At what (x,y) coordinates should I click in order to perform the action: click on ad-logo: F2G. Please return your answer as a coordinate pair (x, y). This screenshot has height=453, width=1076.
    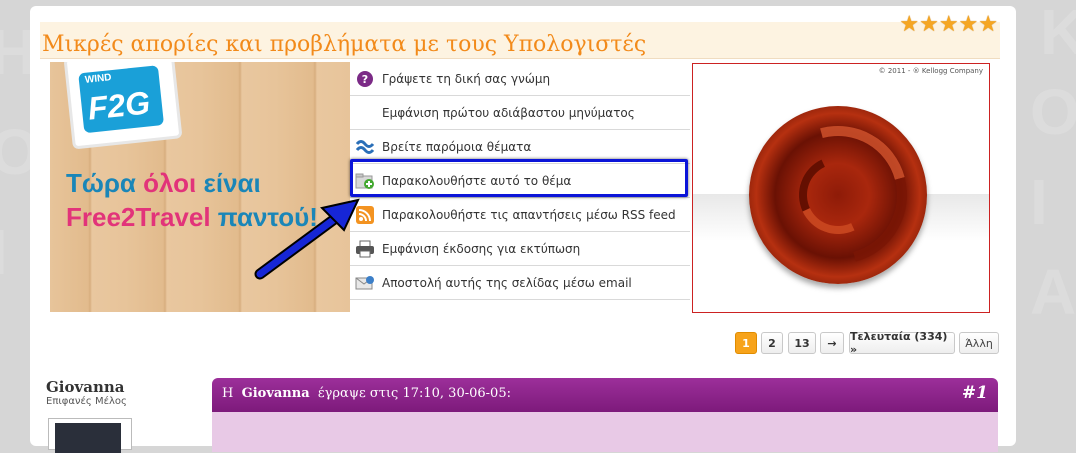
    Looking at the image, I should click on (119, 105).